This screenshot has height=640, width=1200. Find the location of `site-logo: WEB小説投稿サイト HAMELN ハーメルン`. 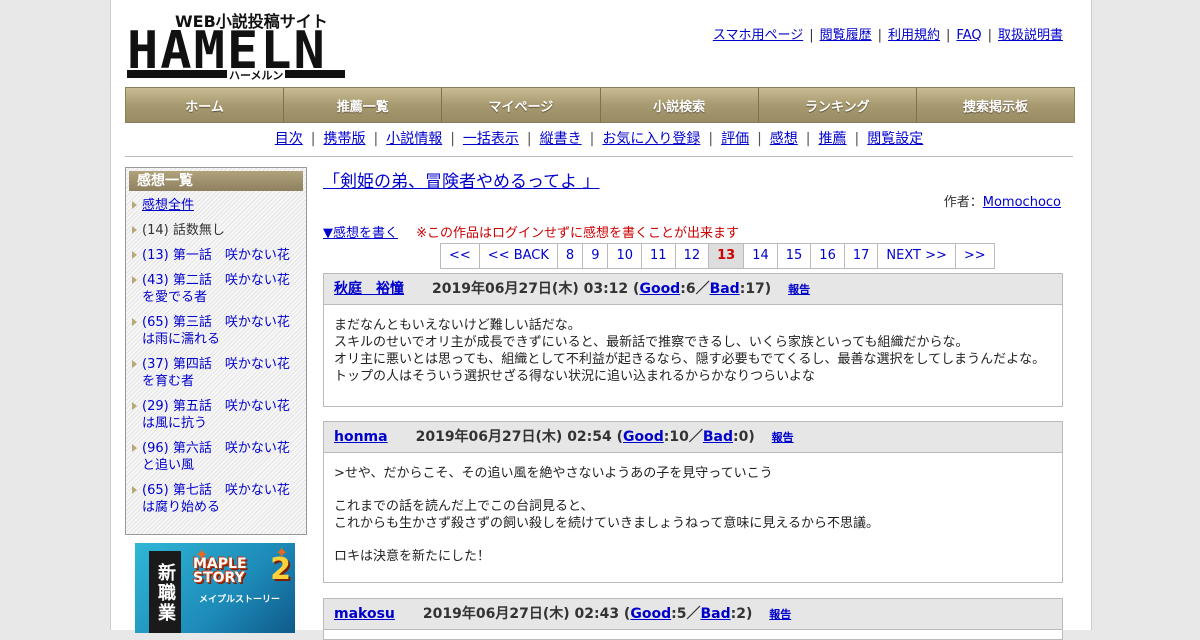

site-logo: WEB小説投稿サイト HAMELN ハーメルン is located at coordinates (237, 46).